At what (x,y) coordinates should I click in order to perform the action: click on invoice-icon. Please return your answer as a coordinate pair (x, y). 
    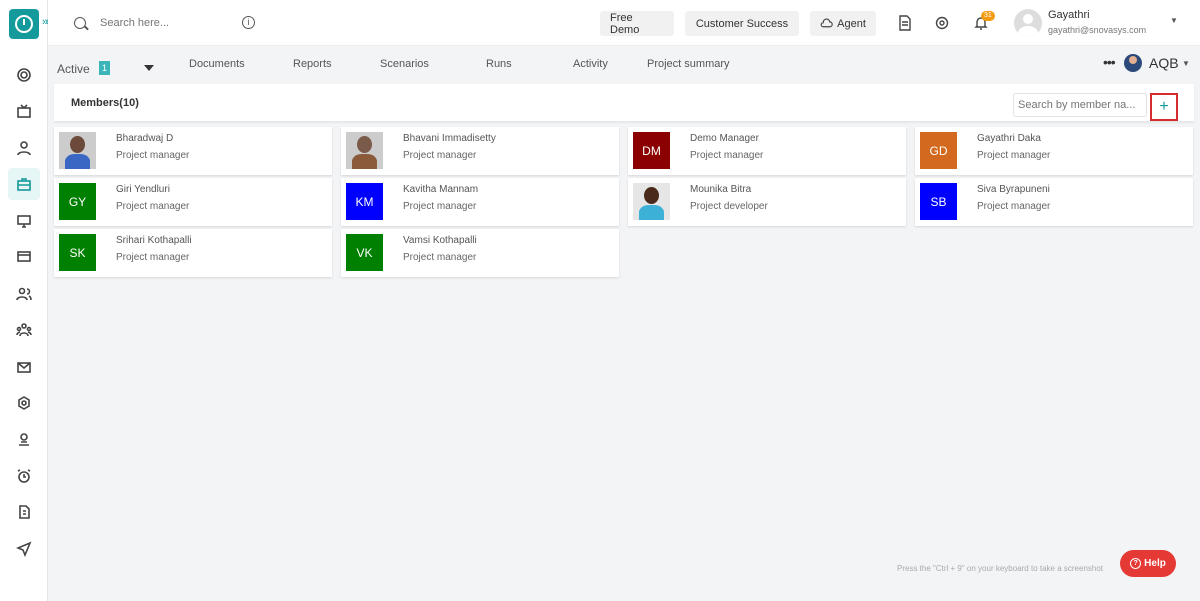
    Looking at the image, I should click on (24, 512).